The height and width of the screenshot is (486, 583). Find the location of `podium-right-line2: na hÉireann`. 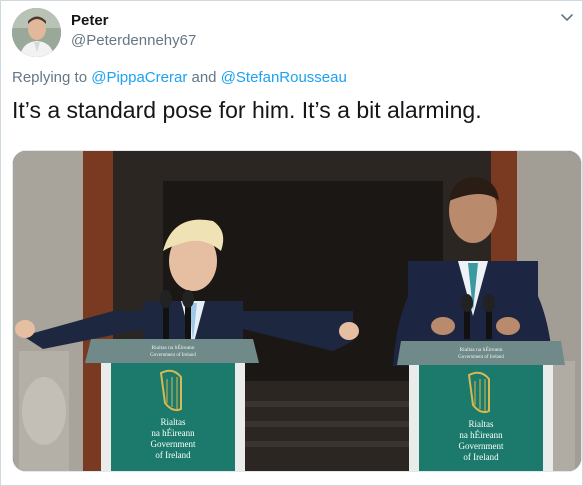

podium-right-line2: na hÉireann is located at coordinates (481, 435).